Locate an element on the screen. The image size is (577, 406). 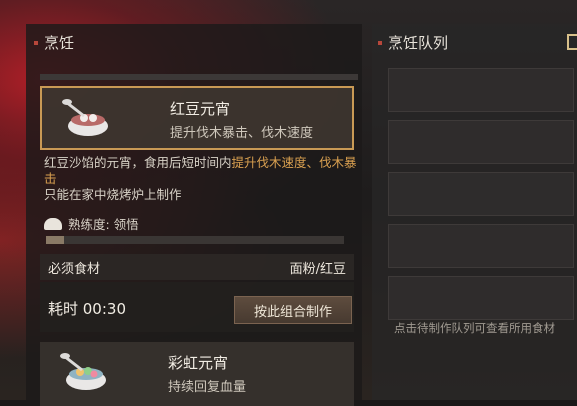
proficiency-fill is located at coordinates (55, 240).